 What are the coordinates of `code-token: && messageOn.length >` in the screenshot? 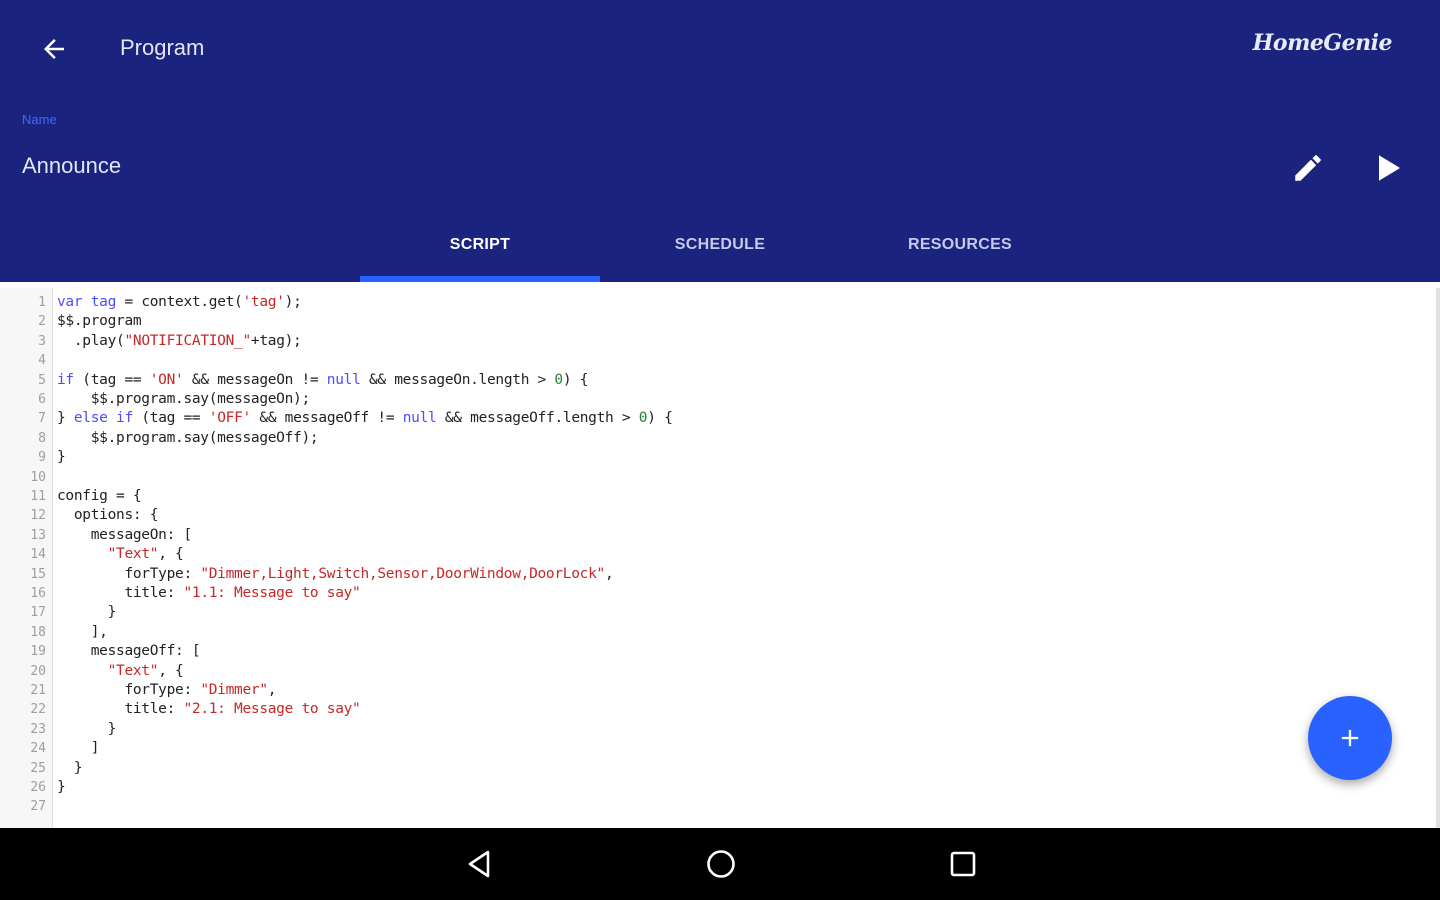 It's located at (457, 379).